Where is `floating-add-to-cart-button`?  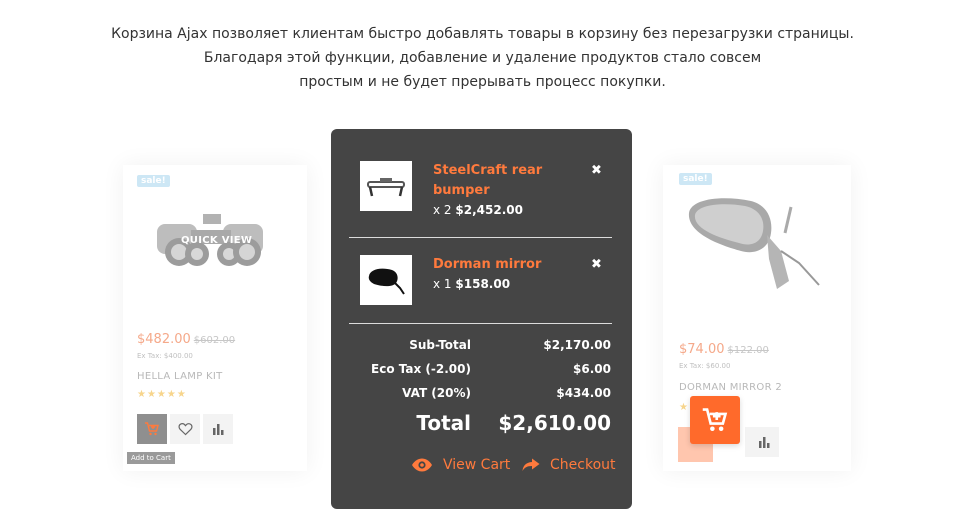 floating-add-to-cart-button is located at coordinates (715, 420).